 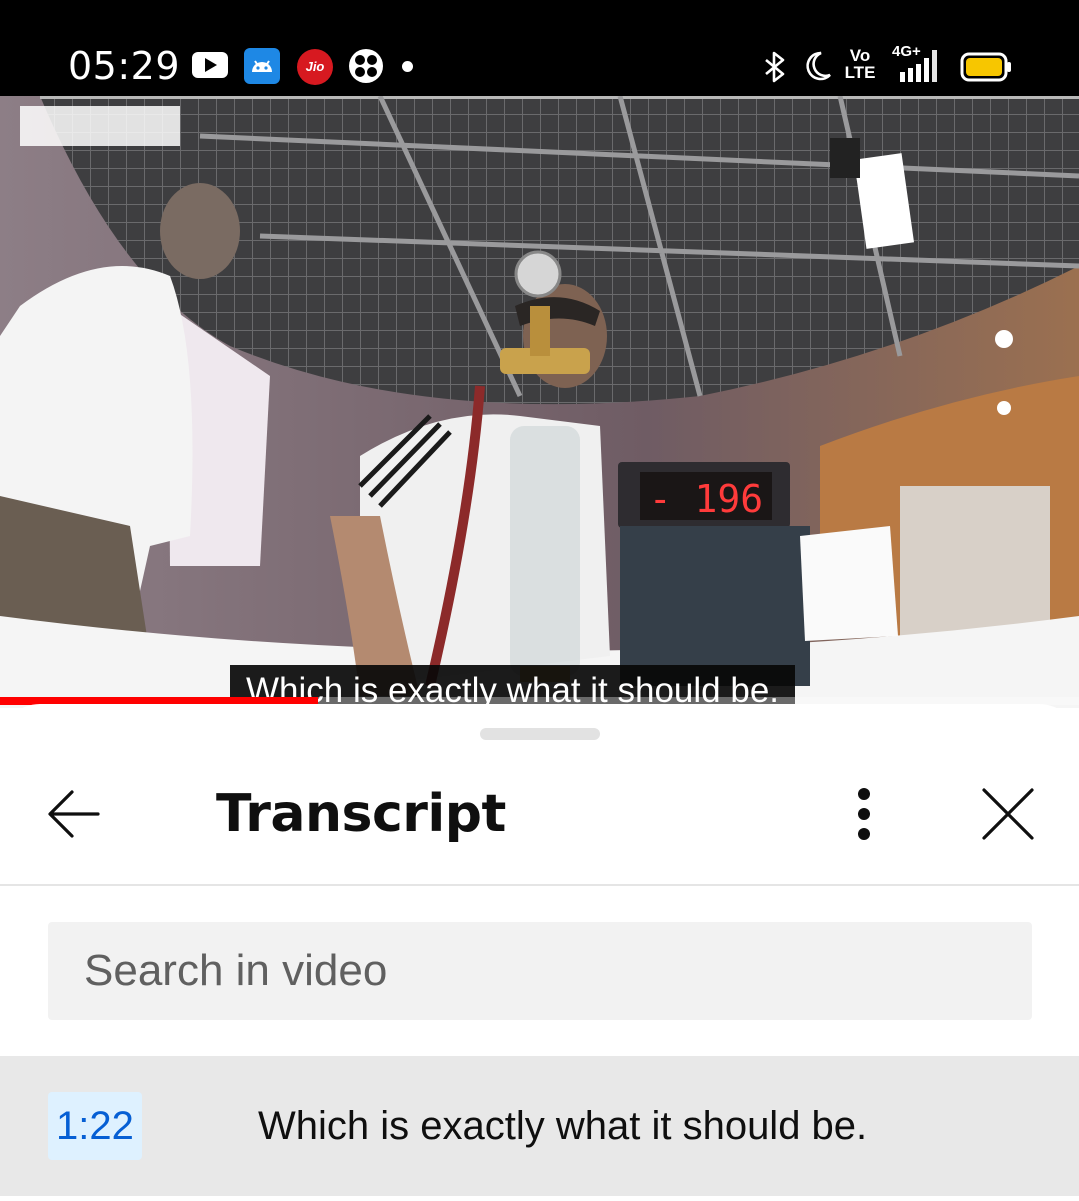 I want to click on android-icon, so click(x=262, y=68).